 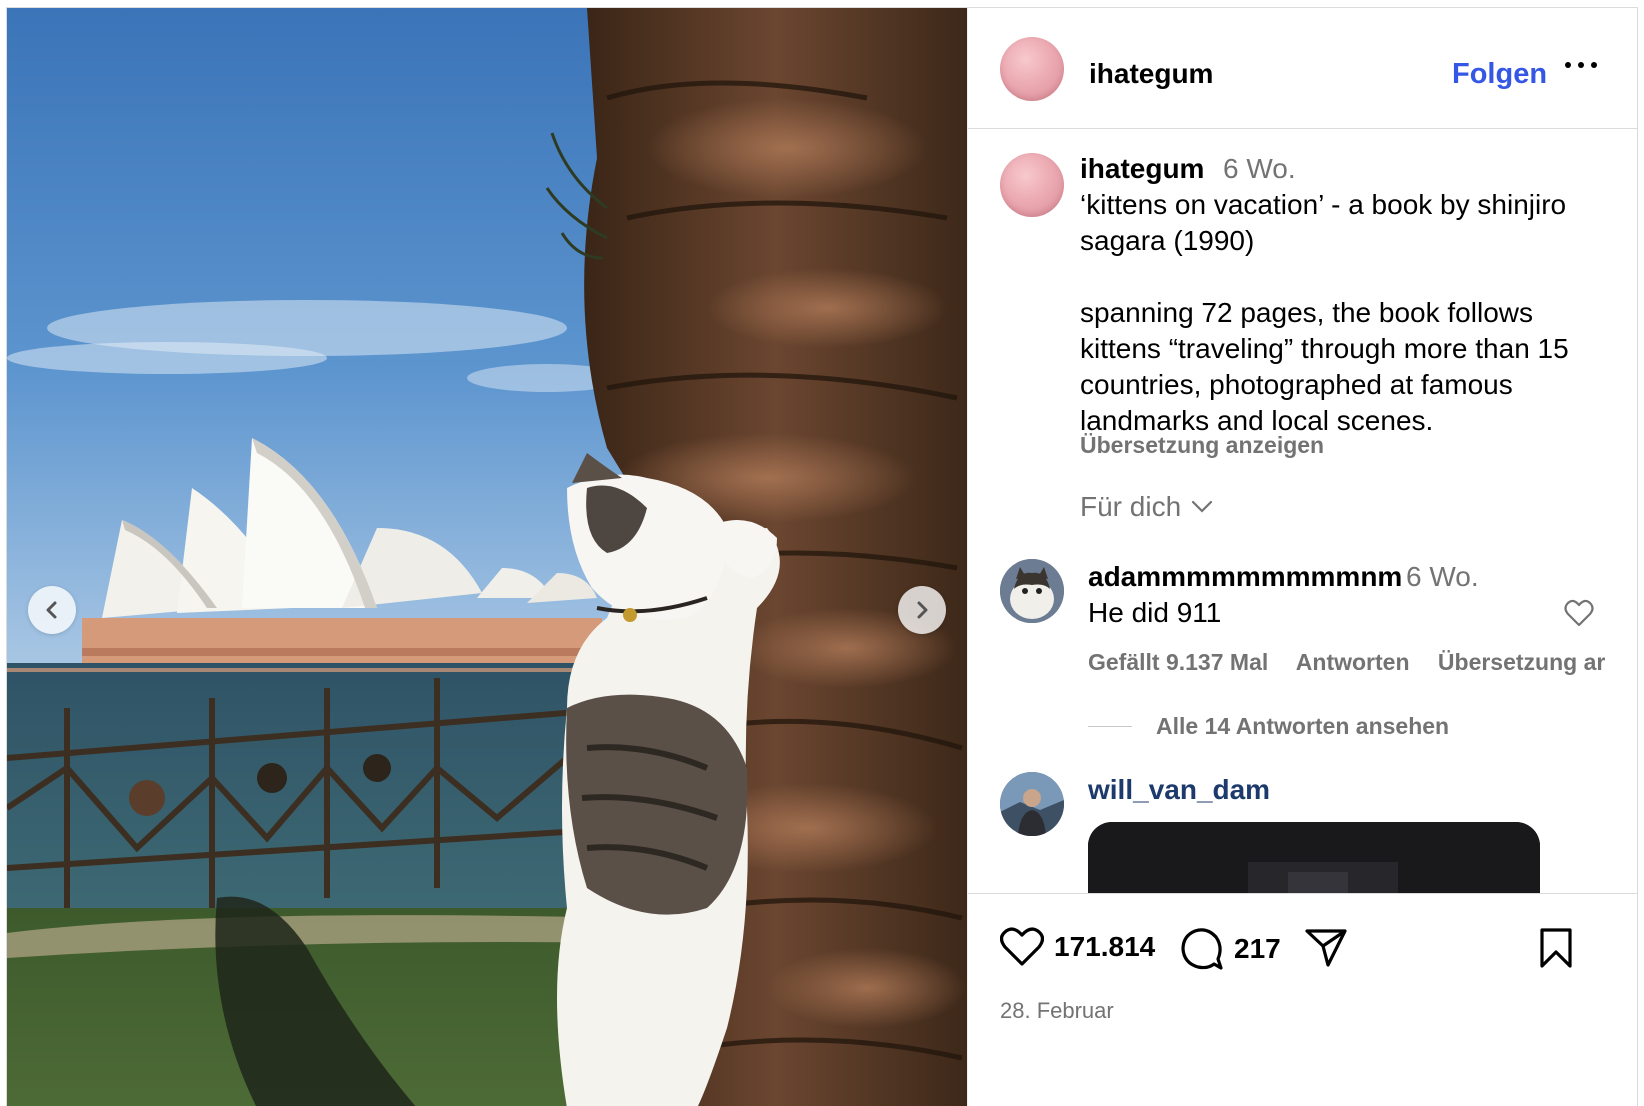 What do you see at coordinates (1151, 74) in the screenshot?
I see `author-username: ihategum` at bounding box center [1151, 74].